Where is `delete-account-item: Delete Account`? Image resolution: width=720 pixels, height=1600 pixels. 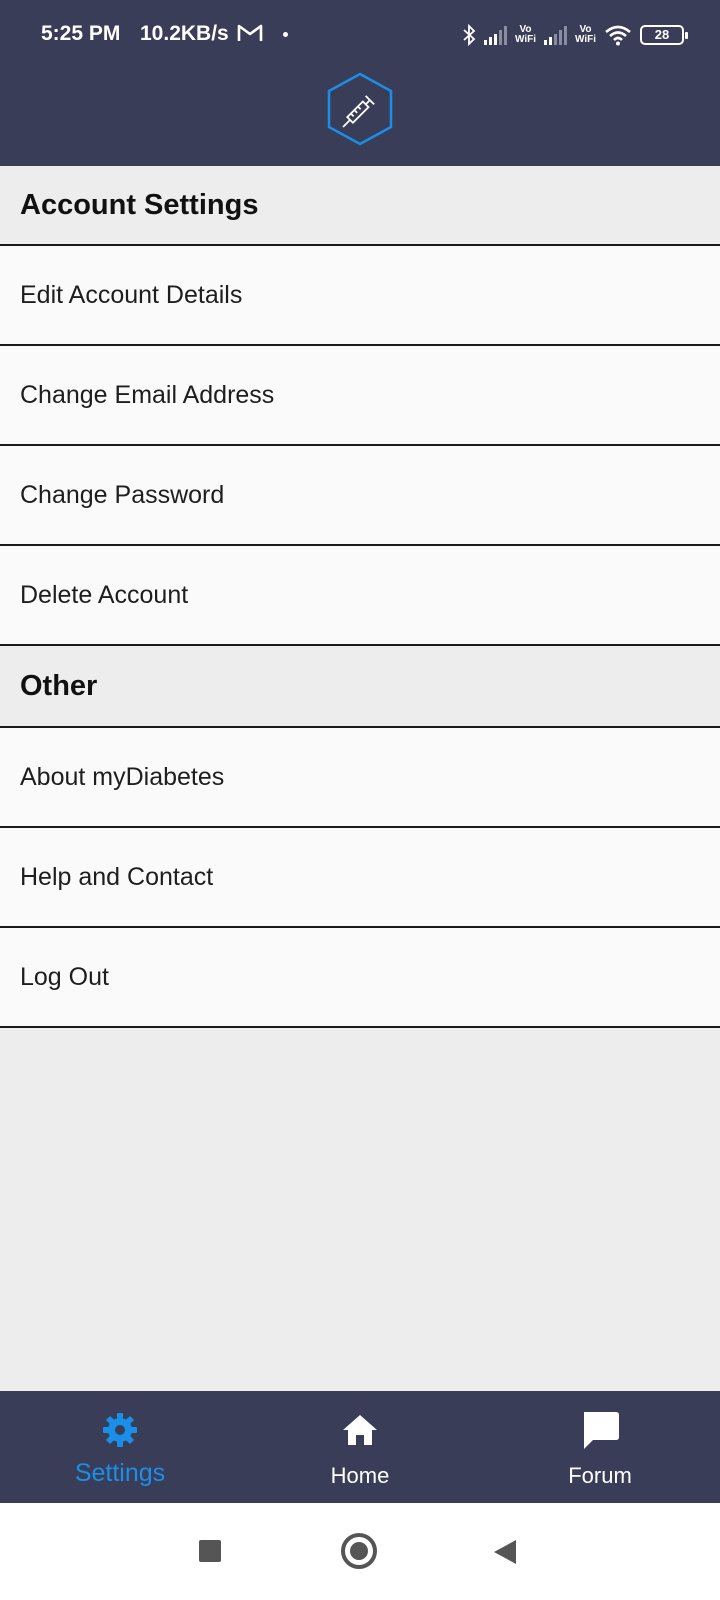
delete-account-item: Delete Account is located at coordinates (360, 596).